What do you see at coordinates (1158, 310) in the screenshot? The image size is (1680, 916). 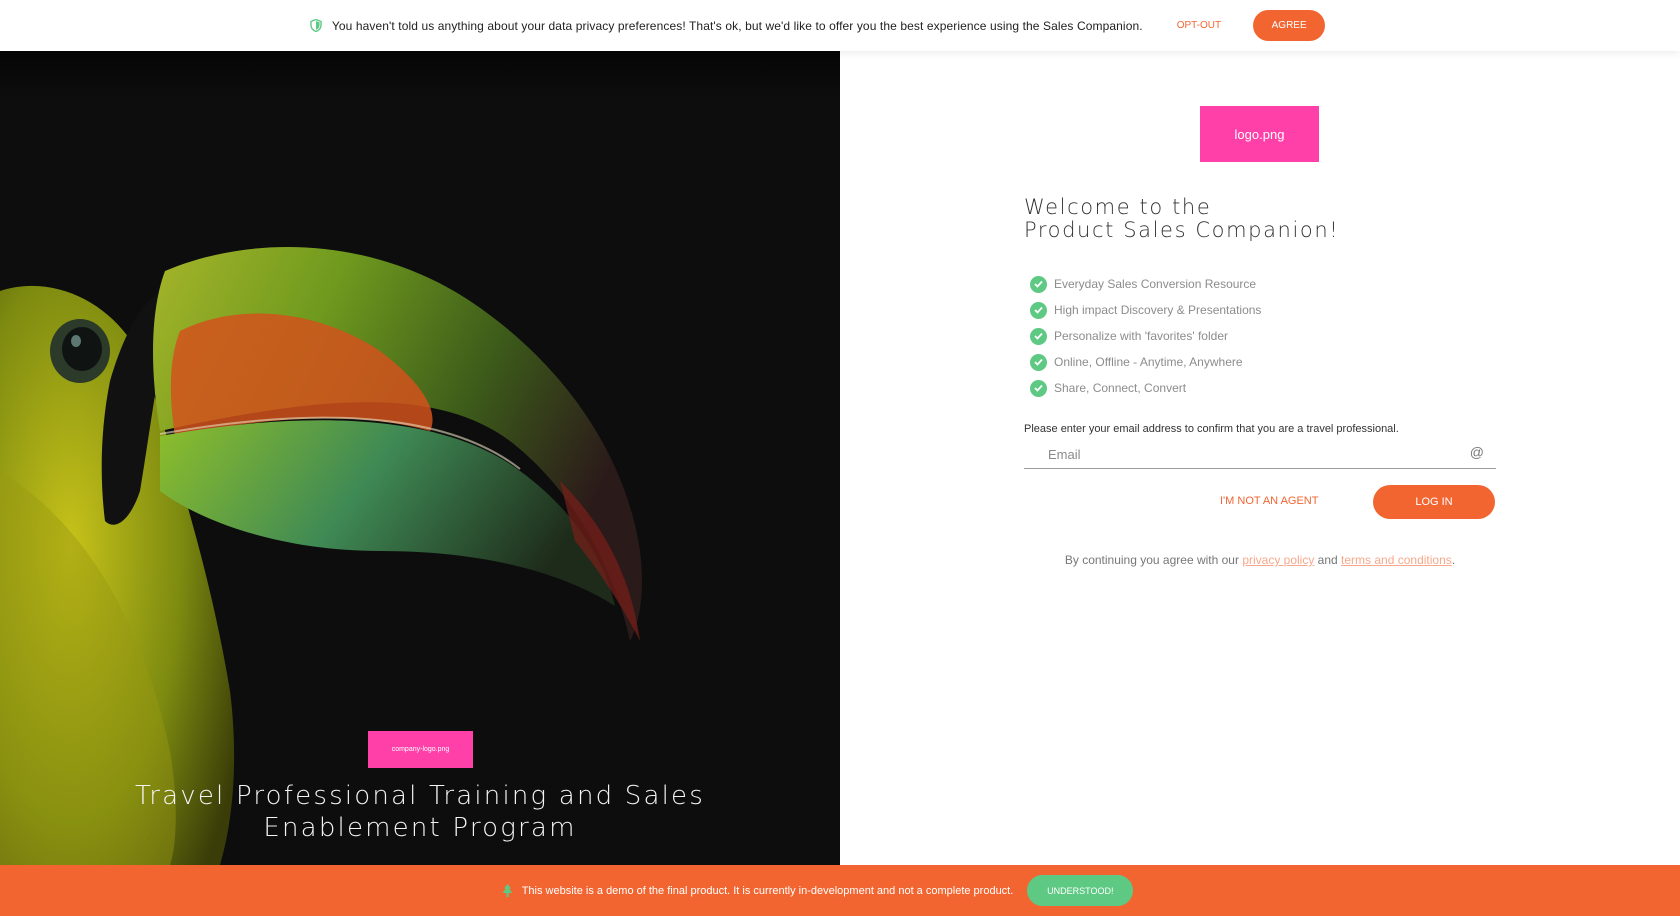 I see `feature-label: High impact Discovery & Presentations` at bounding box center [1158, 310].